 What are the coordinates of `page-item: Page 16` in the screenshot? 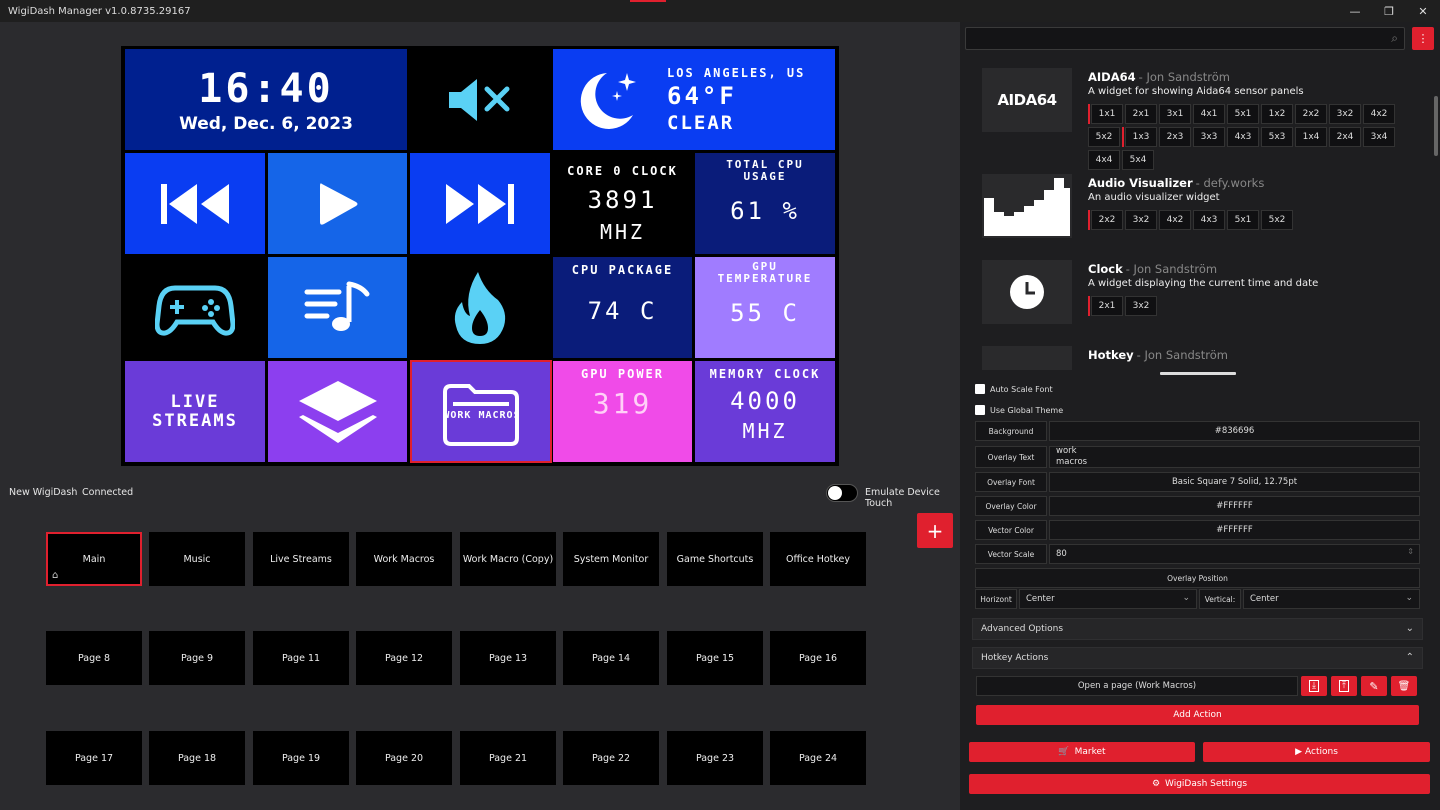 It's located at (818, 658).